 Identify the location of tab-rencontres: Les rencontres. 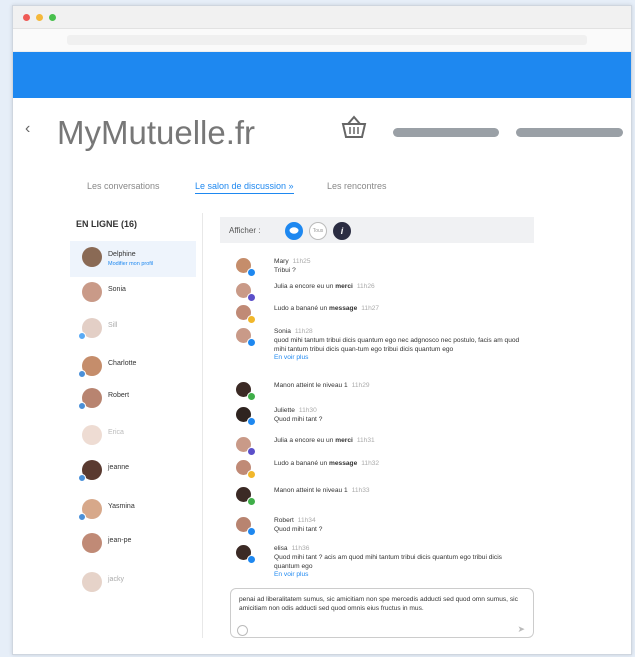
(357, 186).